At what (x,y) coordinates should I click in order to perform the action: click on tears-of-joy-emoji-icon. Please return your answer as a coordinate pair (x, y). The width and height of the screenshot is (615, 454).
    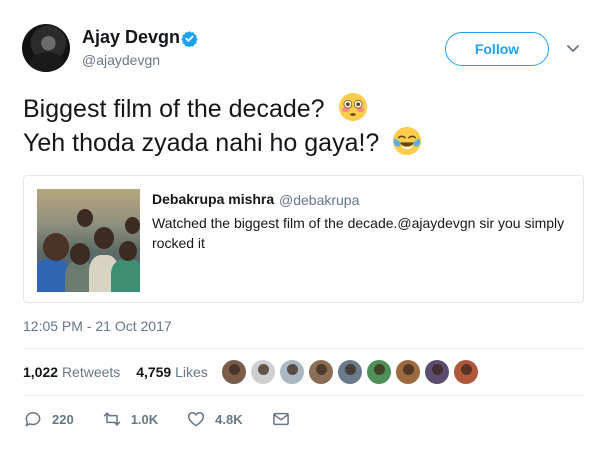
    Looking at the image, I should click on (407, 141).